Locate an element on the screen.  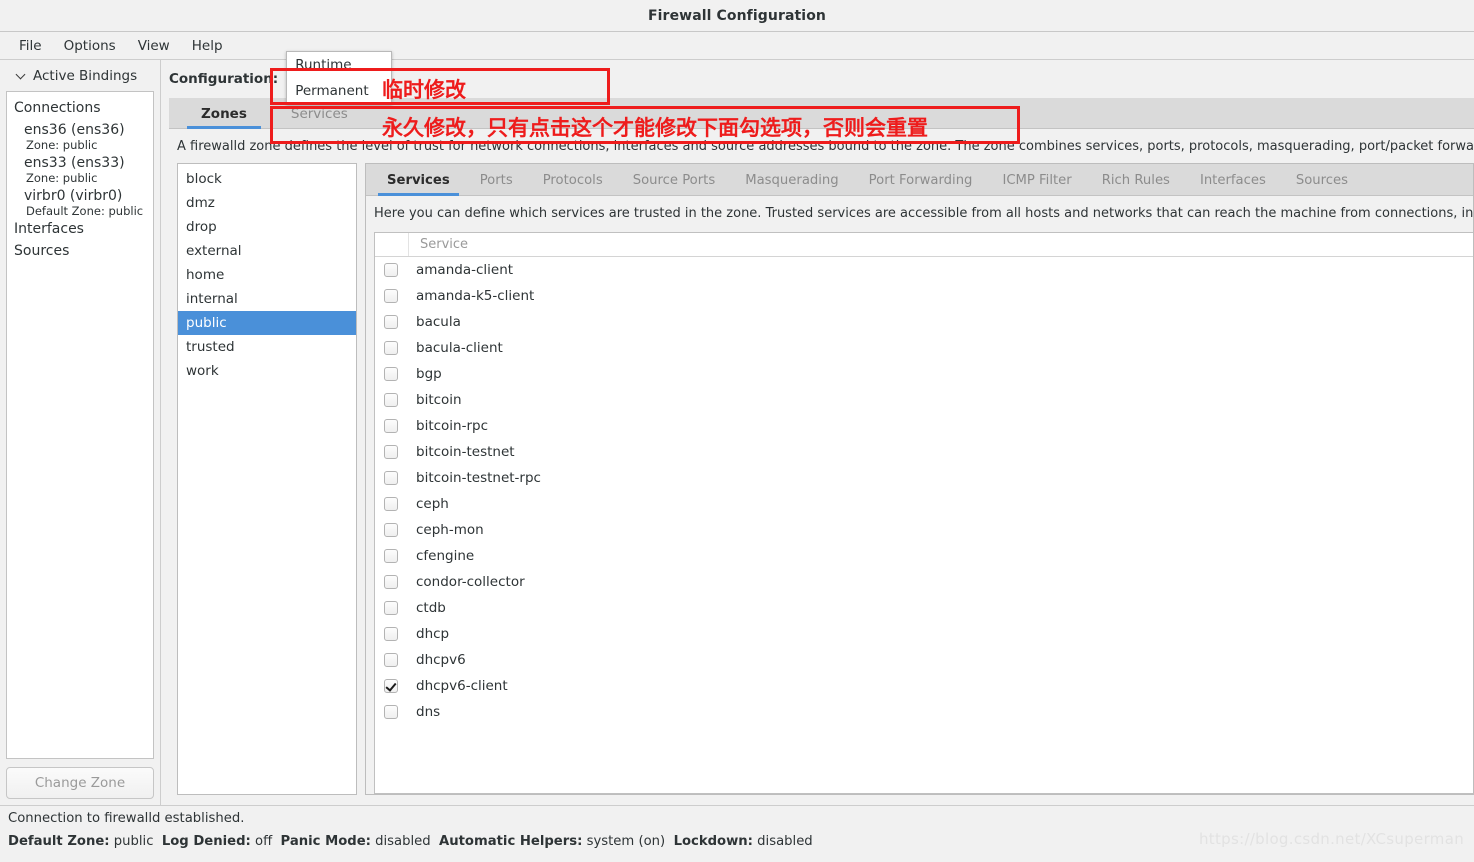
configuration-dropdown-popup: Runtime Permanent is located at coordinates (339, 78).